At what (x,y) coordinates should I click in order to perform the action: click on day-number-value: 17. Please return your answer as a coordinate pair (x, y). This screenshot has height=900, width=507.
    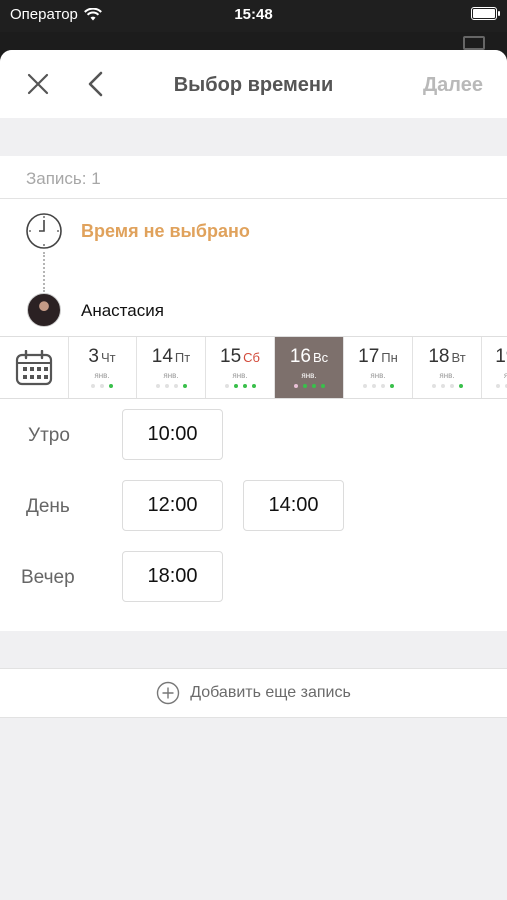
    Looking at the image, I should click on (369, 356).